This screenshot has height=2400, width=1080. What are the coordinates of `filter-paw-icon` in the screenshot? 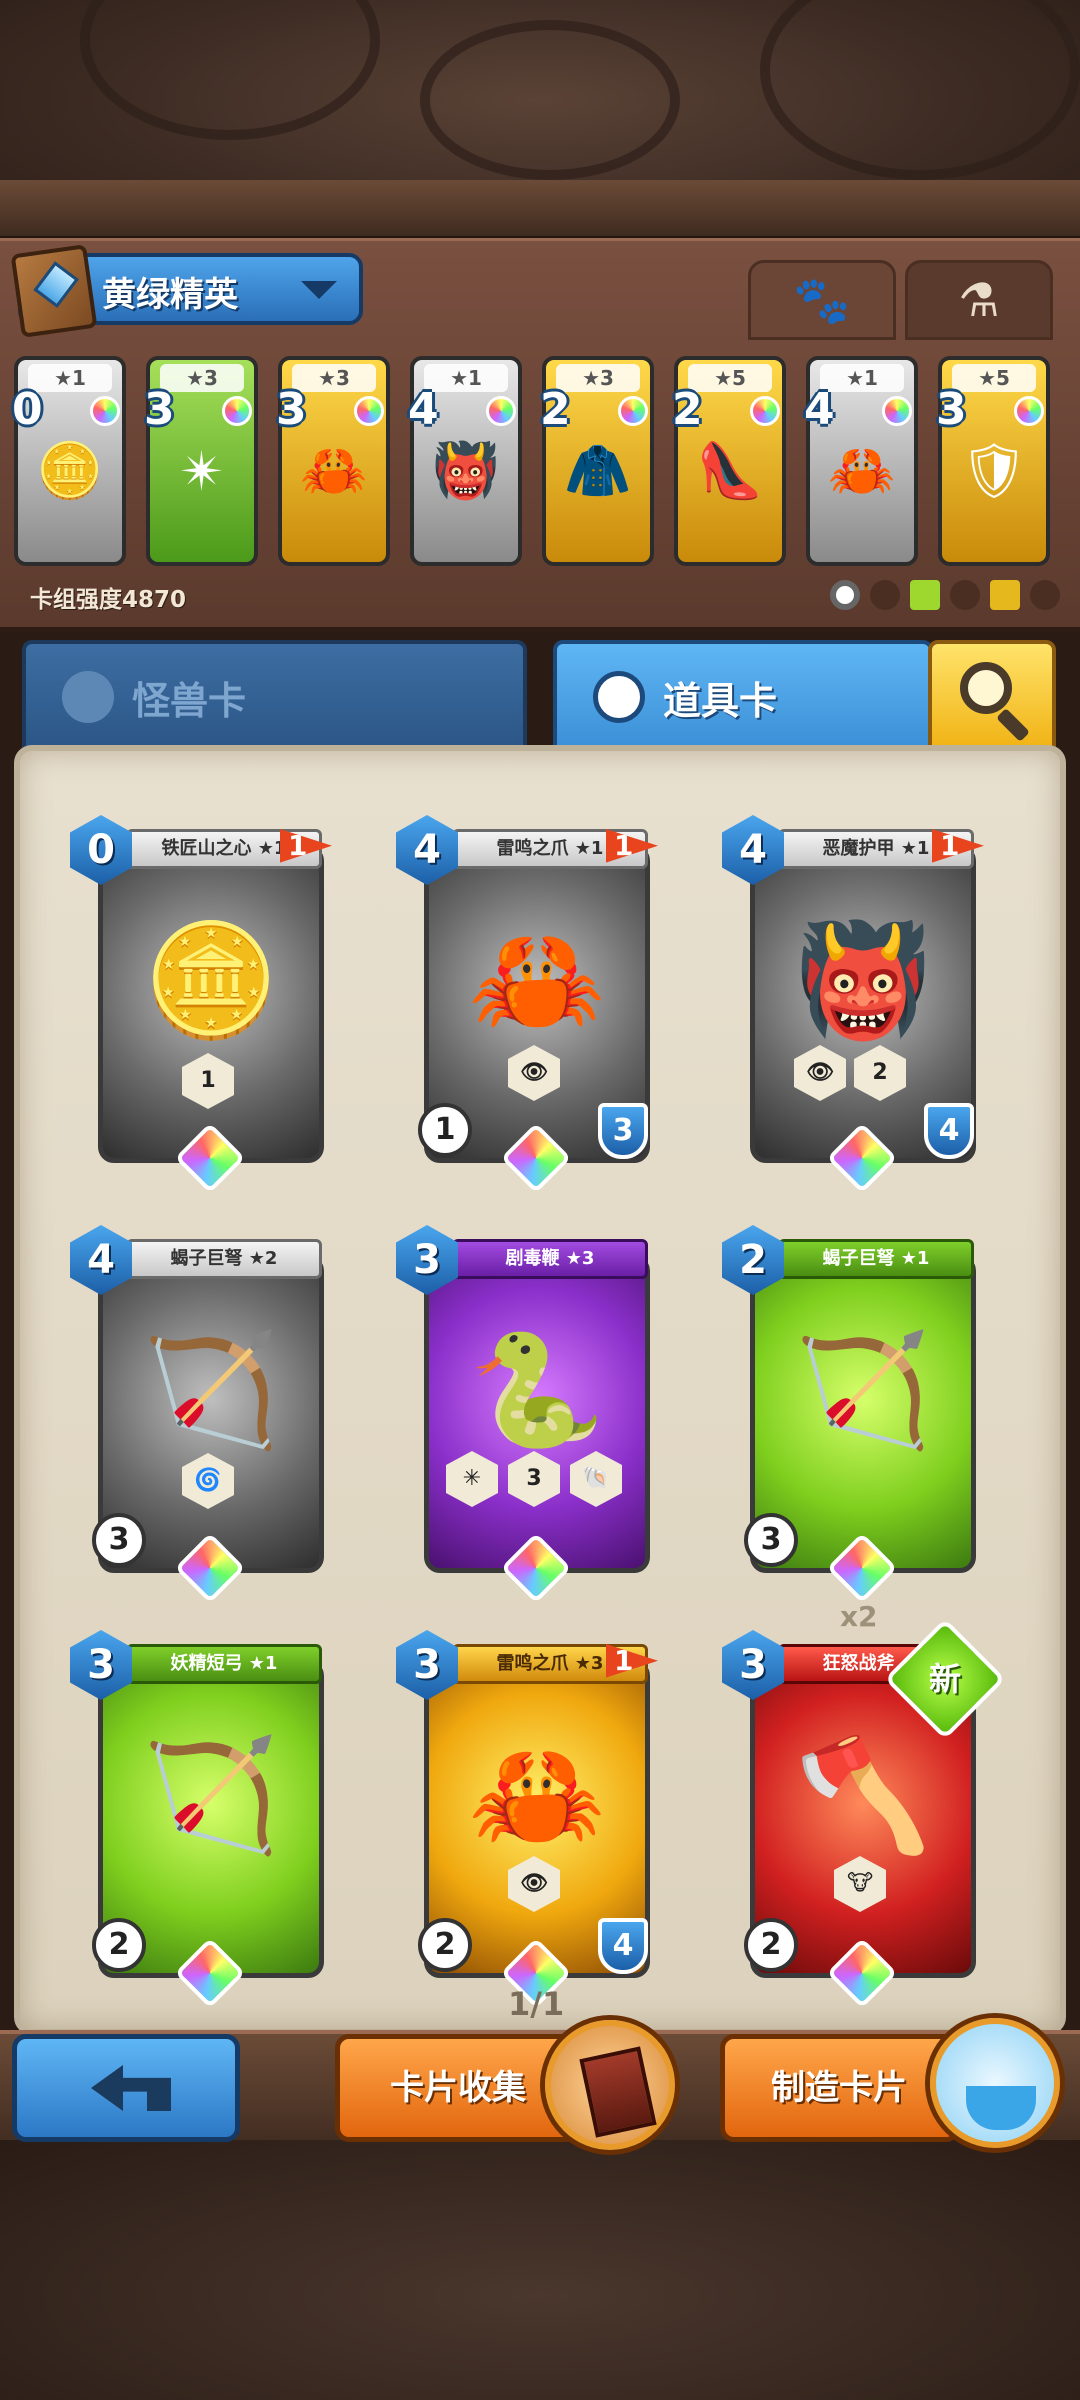 It's located at (885, 595).